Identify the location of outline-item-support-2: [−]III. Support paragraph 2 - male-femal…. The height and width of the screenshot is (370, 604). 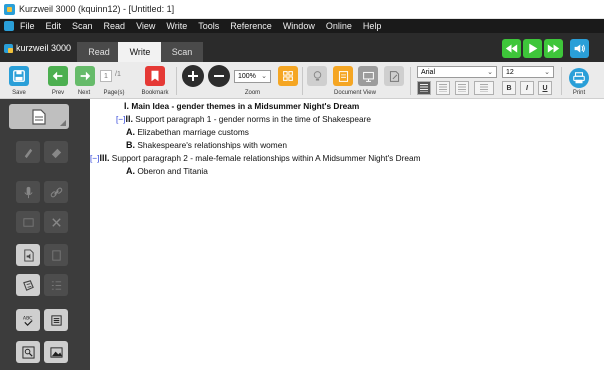
(255, 158).